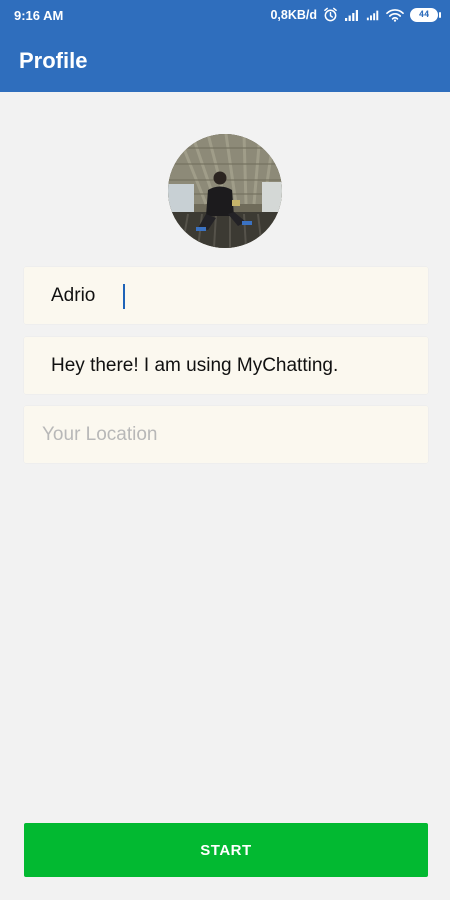 Image resolution: width=450 pixels, height=900 pixels. What do you see at coordinates (225, 16) in the screenshot?
I see `status-bar: 9:16 AM 0,8KB/d 44` at bounding box center [225, 16].